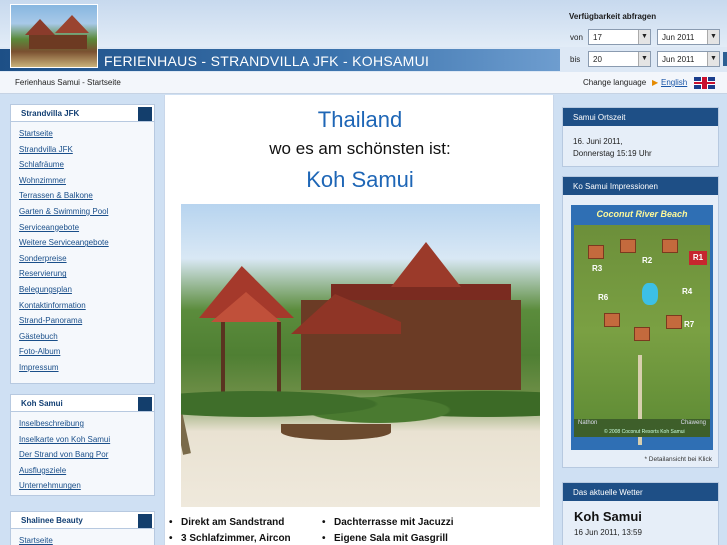  Describe the element at coordinates (597, 37) in the screenshot. I see `from-day-value: 17` at that location.